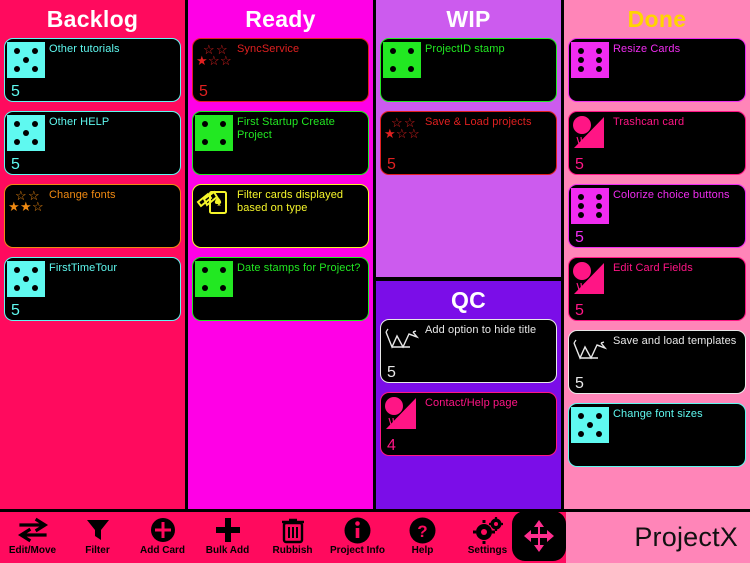 This screenshot has height=563, width=750. I want to click on kanban-card: FirstTimeTour 5, so click(92, 289).